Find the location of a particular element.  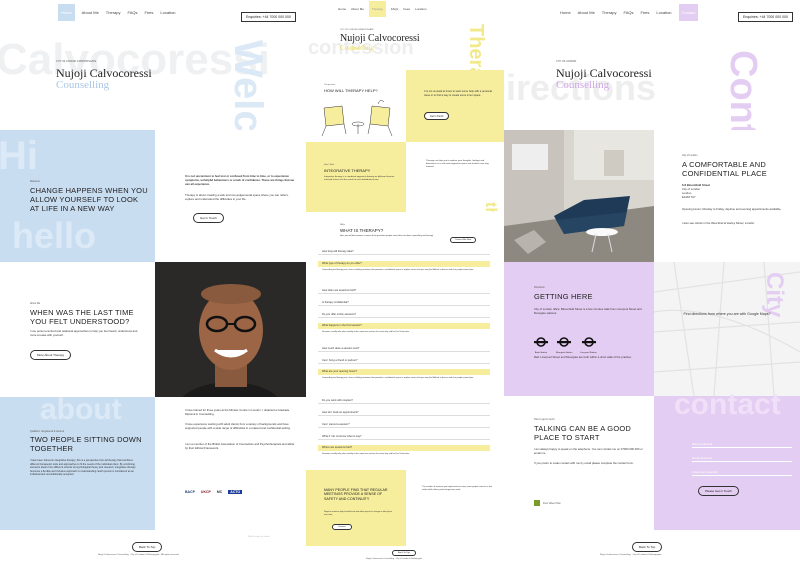

email-field: Email (required) is located at coordinates (742, 458).